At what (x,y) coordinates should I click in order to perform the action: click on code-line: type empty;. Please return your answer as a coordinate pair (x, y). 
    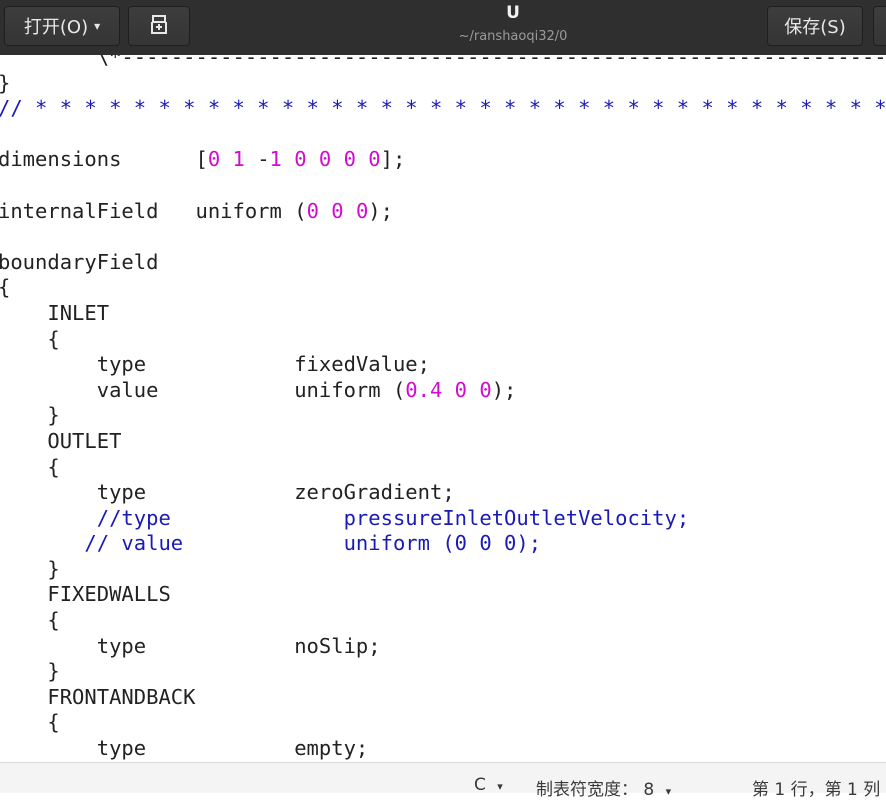
    Looking at the image, I should click on (443, 749).